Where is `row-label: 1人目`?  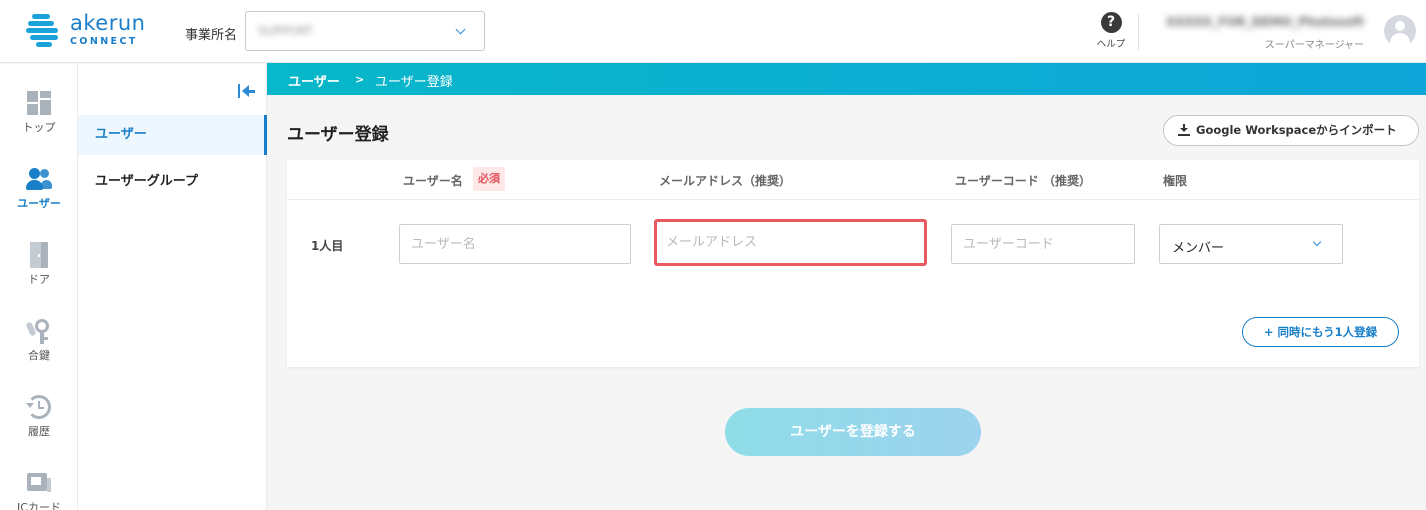 row-label: 1人目 is located at coordinates (327, 246).